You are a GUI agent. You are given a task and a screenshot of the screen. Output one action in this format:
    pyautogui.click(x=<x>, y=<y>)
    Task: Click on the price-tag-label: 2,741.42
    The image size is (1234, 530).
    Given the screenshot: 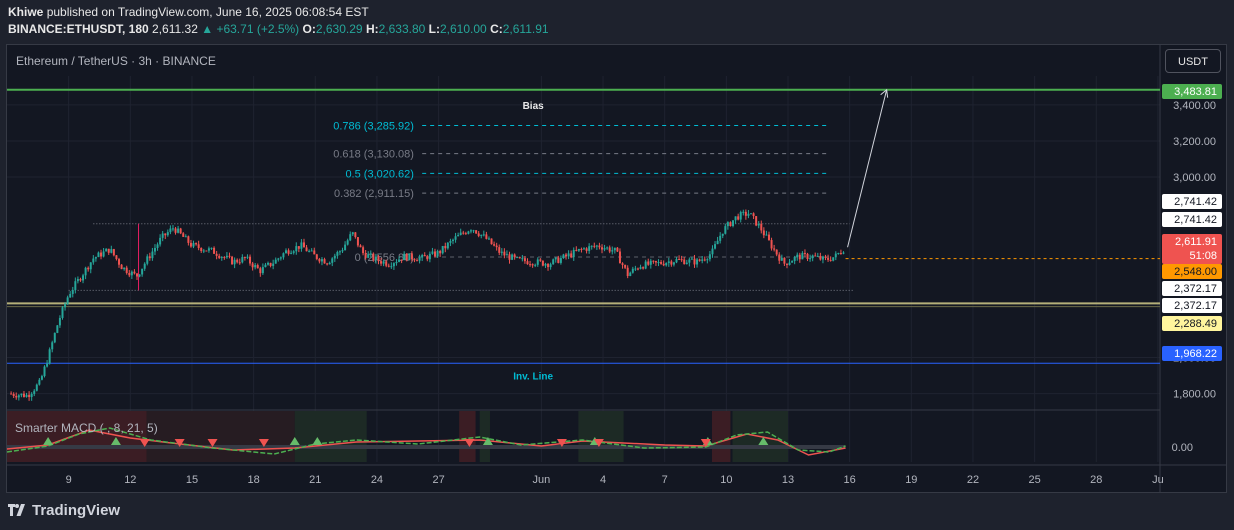 What is the action you would take?
    pyautogui.click(x=1195, y=220)
    